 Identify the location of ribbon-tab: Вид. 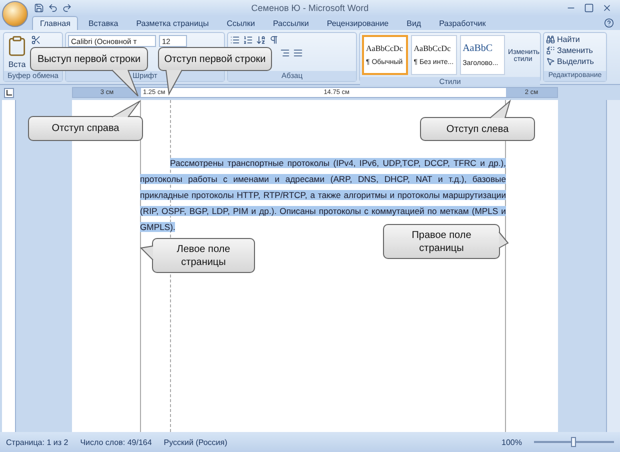
(414, 23).